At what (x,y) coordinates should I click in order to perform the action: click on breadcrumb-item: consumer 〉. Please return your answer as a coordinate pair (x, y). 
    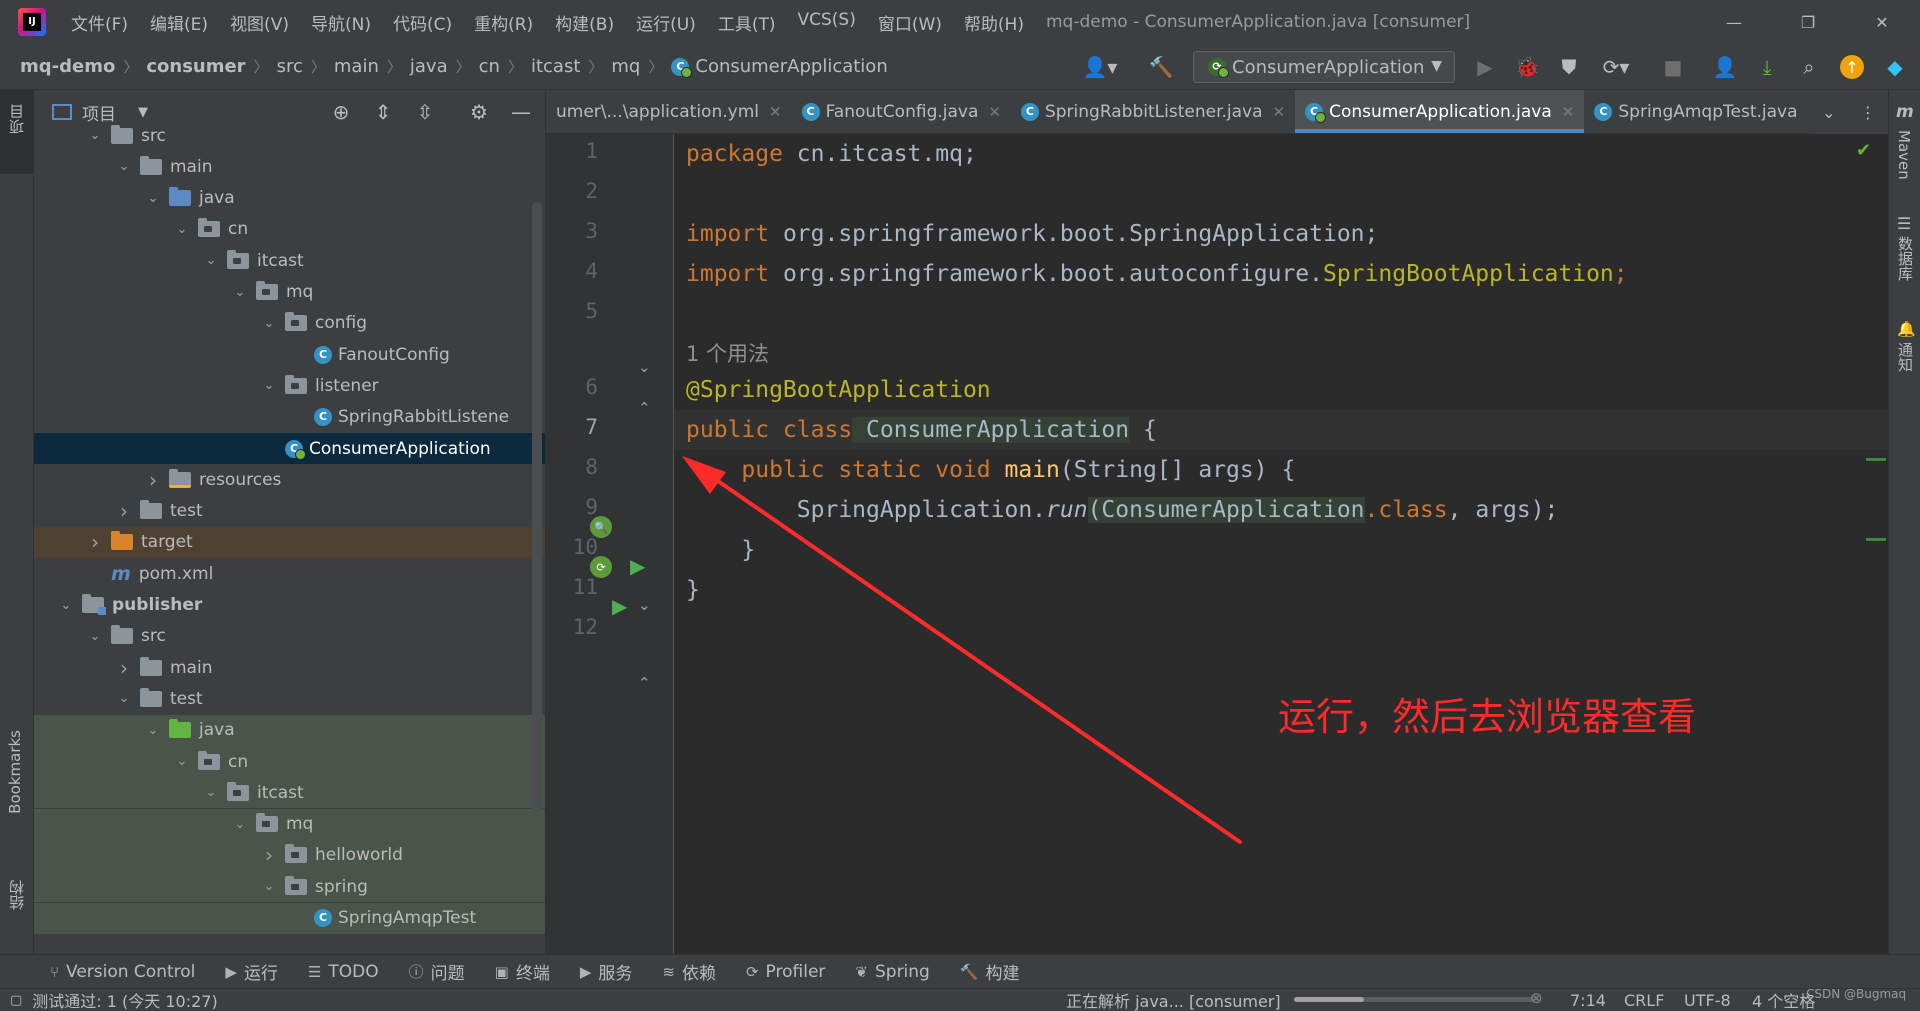
    Looking at the image, I should click on (211, 66).